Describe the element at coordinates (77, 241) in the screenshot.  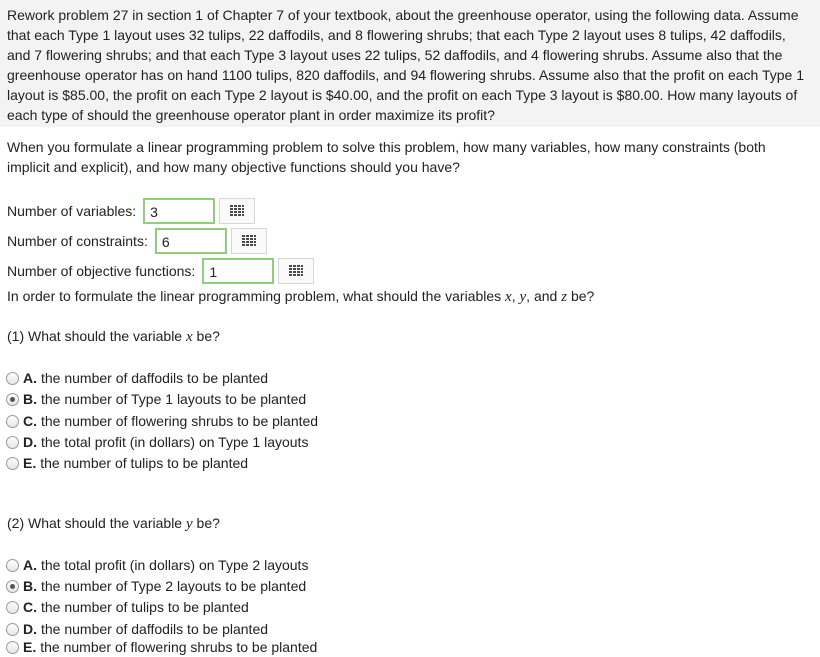
I see `constraints-label: Number of constraints:` at that location.